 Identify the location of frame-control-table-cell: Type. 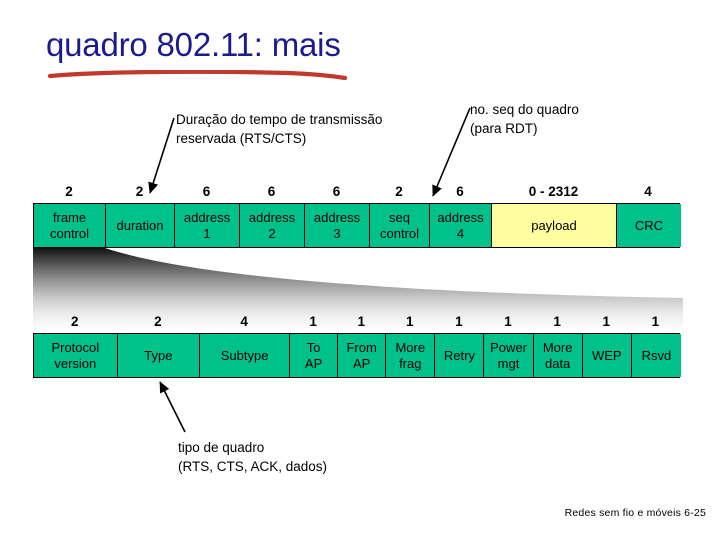
(159, 355).